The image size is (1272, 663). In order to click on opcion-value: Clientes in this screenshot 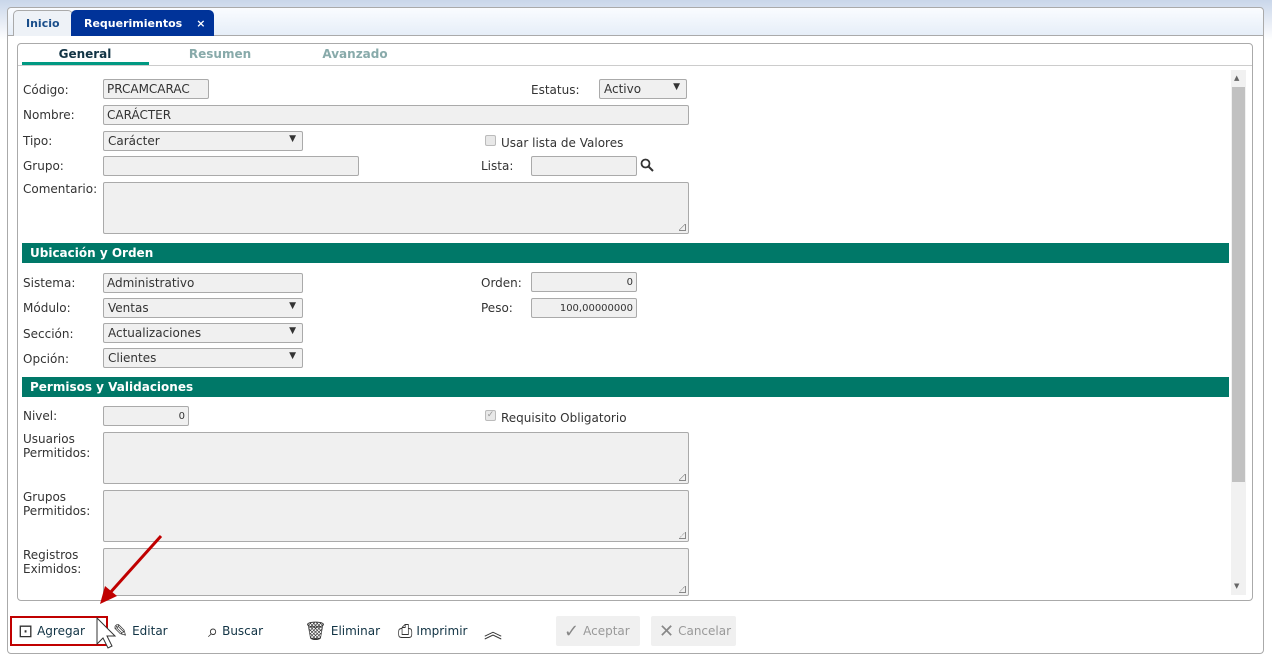, I will do `click(132, 358)`.